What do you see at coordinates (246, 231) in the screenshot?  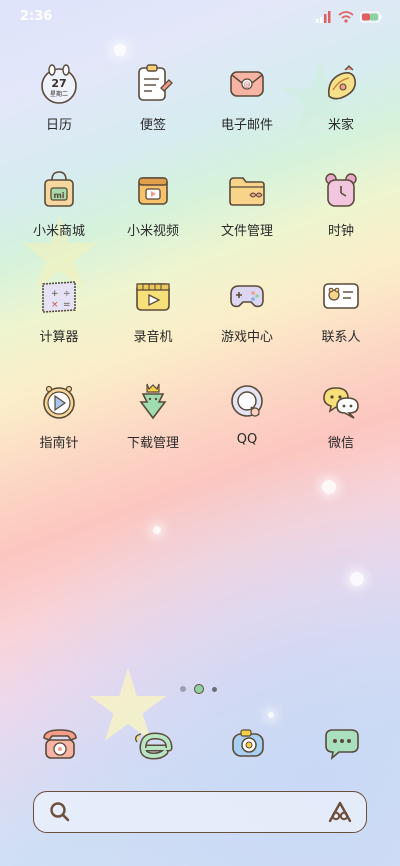 I see `app-label: 文件管理` at bounding box center [246, 231].